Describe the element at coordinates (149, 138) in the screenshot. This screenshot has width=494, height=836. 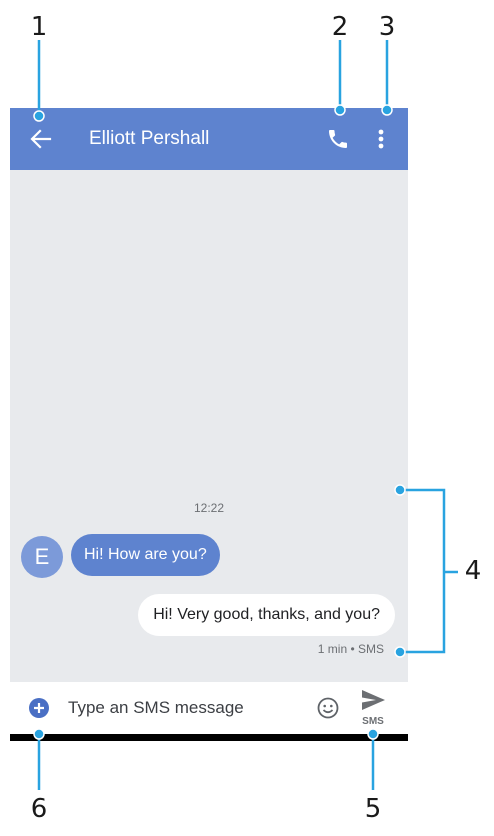
I see `contact-name-title: Elliott Pershall` at that location.